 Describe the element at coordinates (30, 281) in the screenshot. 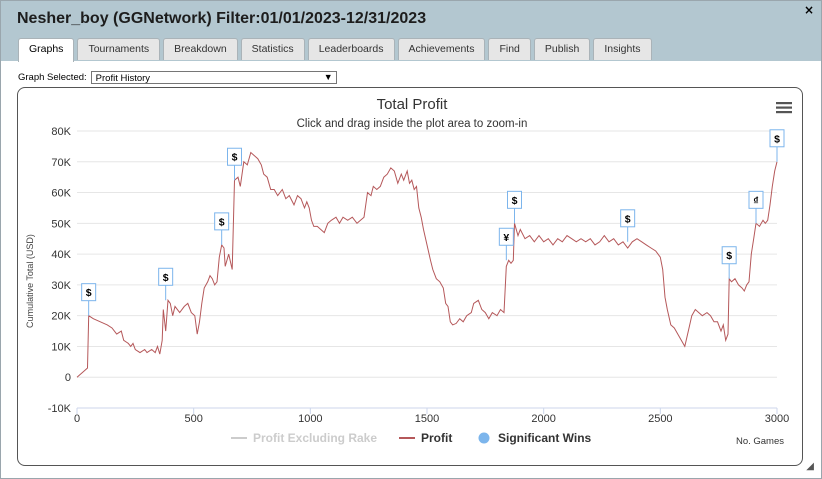

I see `y-axis-label: Cumulative Total (USD)` at that location.